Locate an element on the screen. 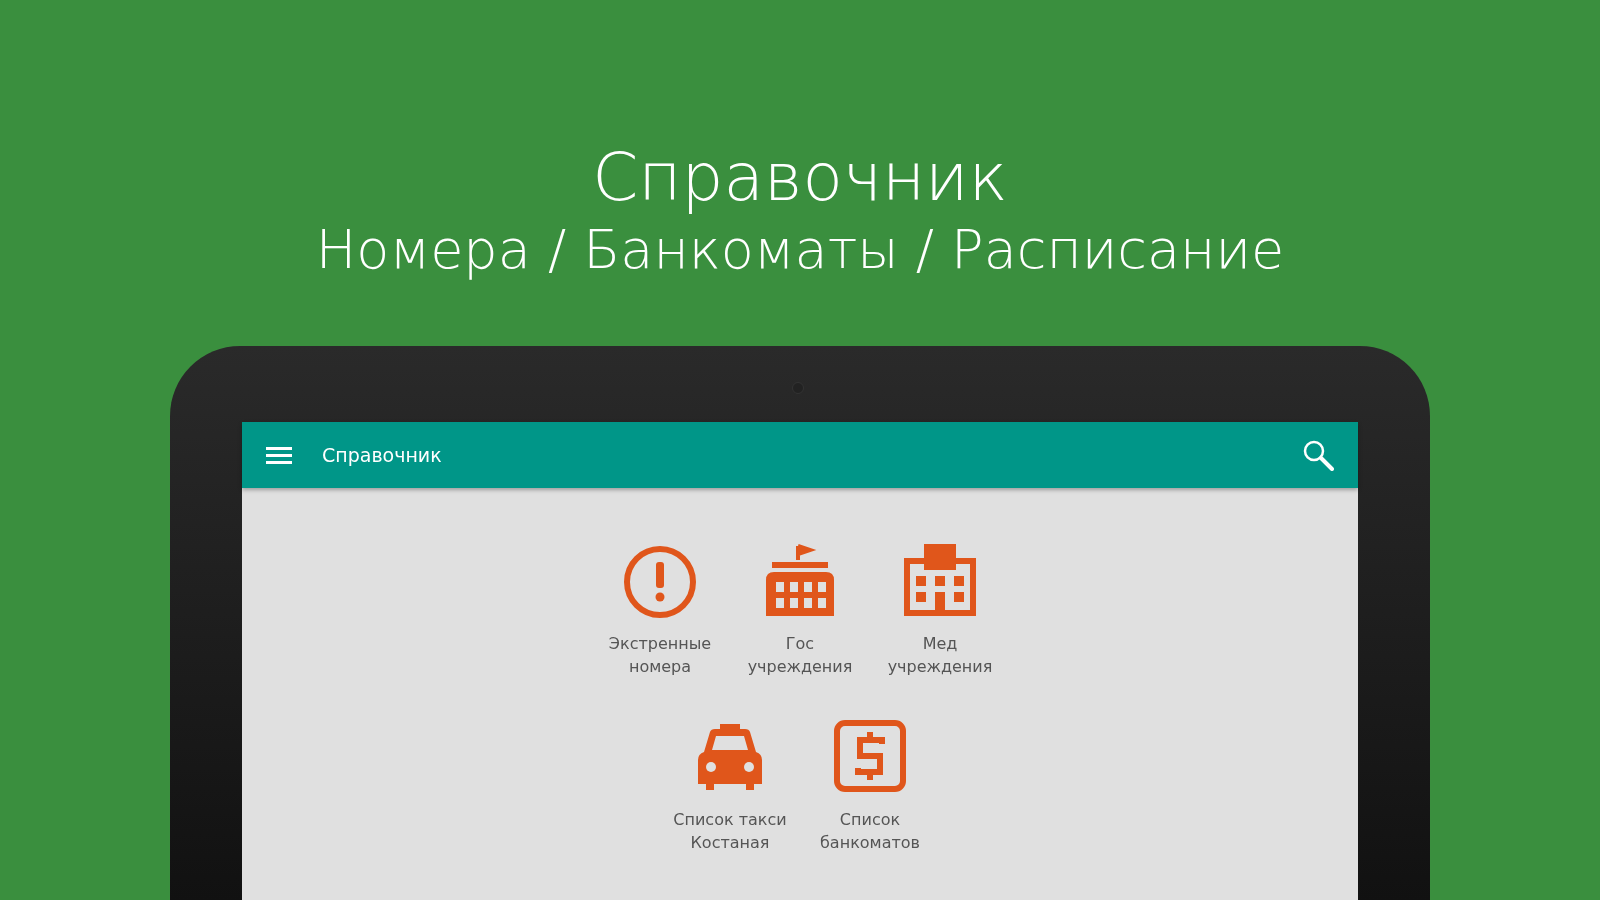  menu-icon is located at coordinates (279, 455).